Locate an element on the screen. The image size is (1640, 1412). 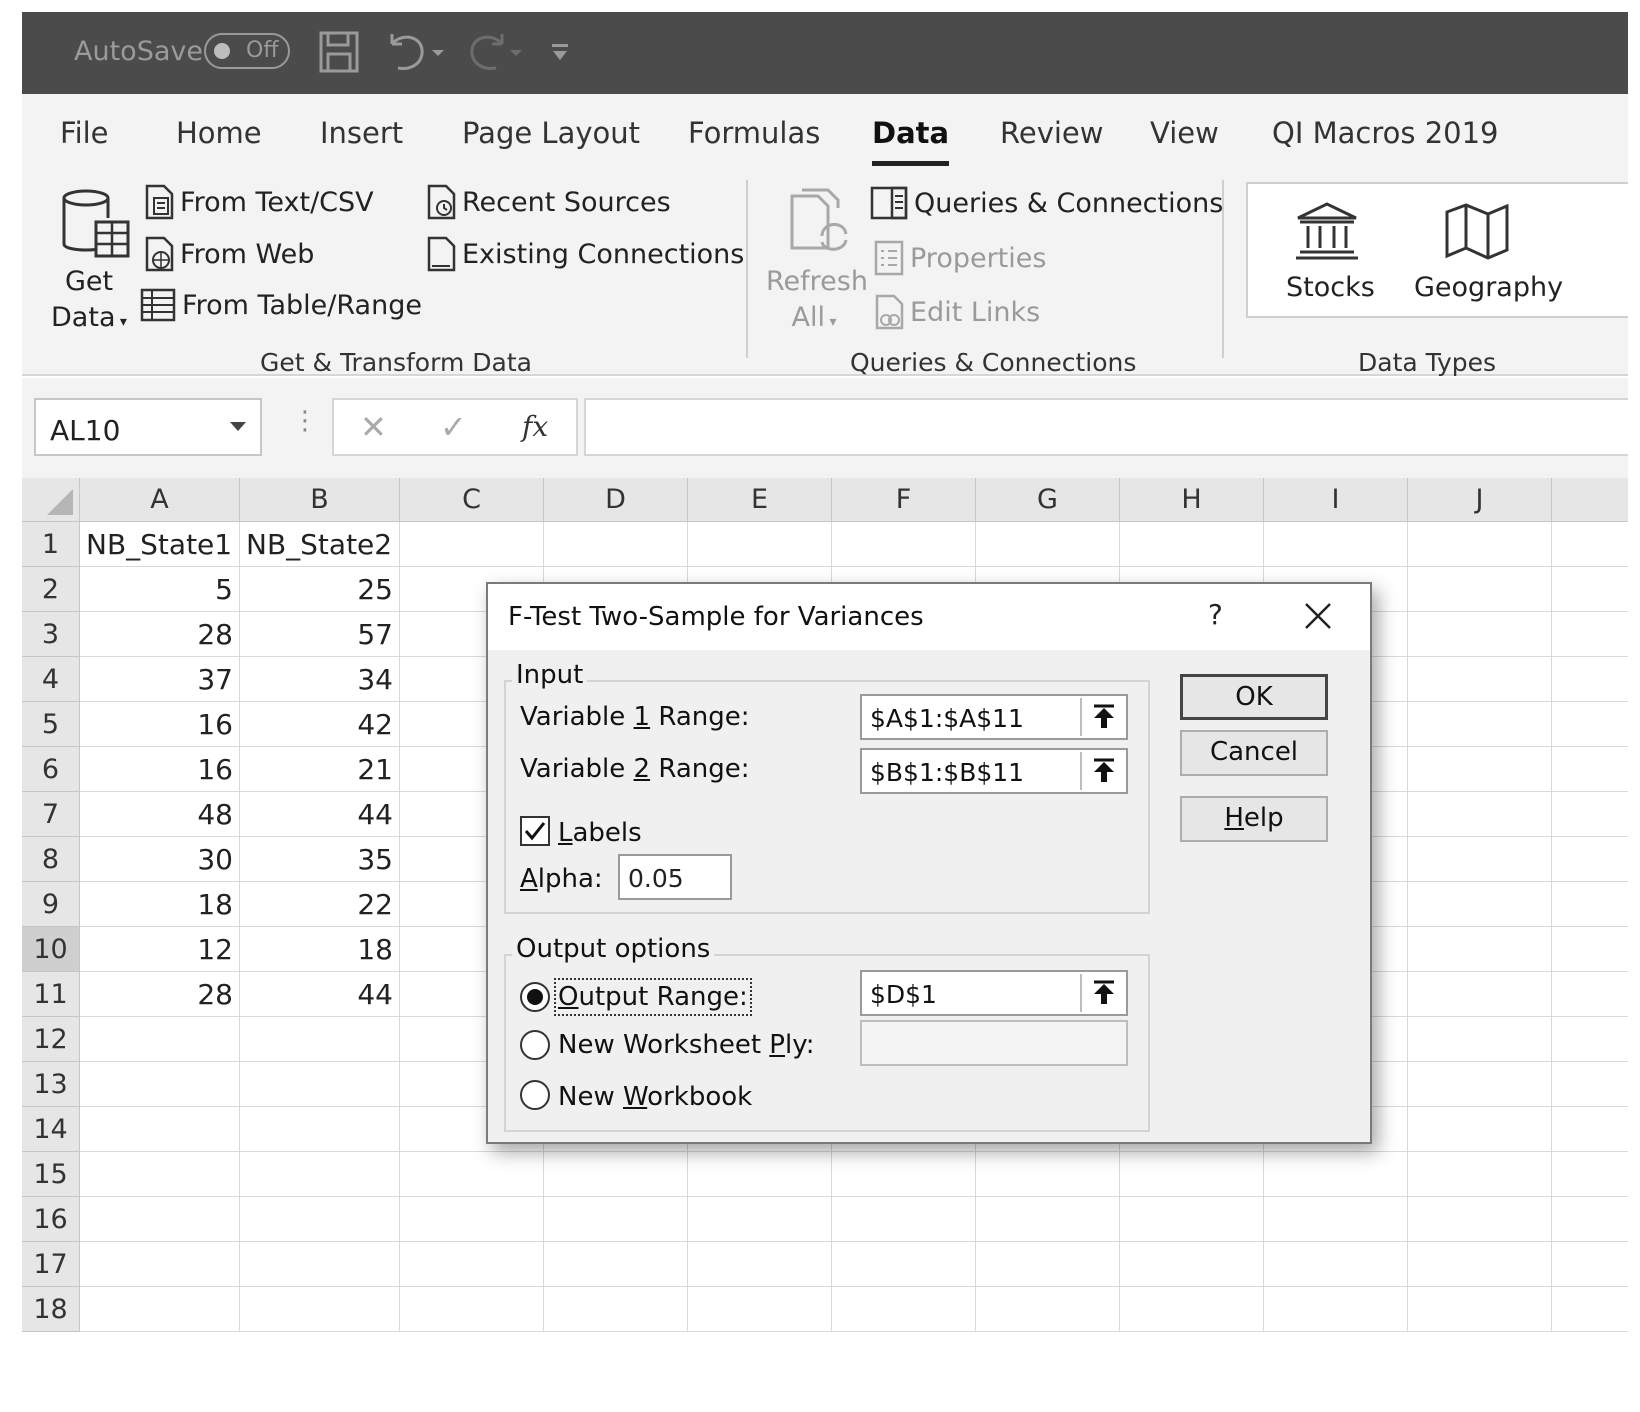
grid-cell: 34 is located at coordinates (320, 679).